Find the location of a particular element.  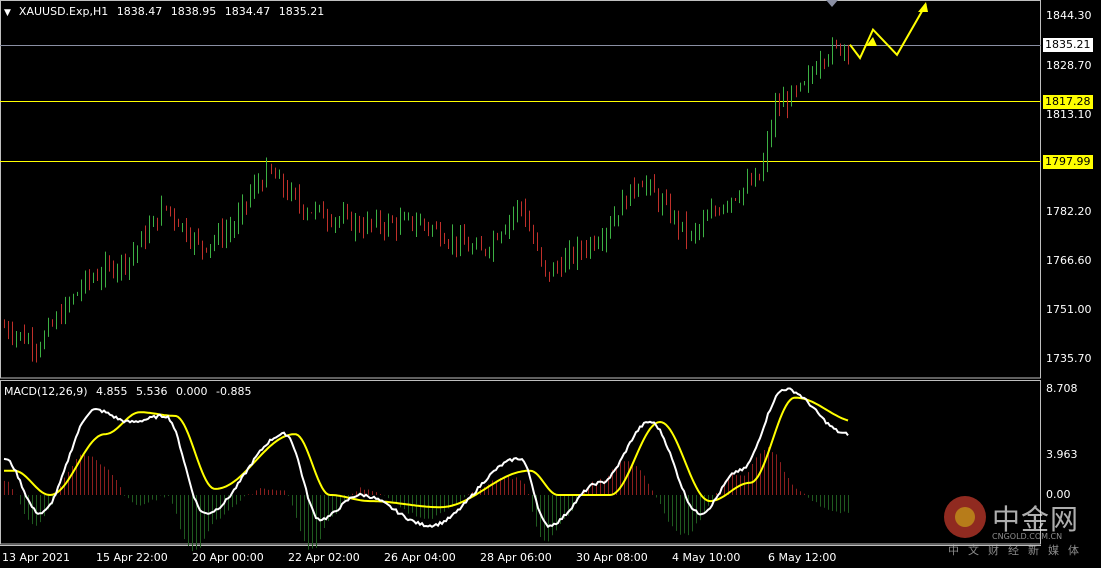

symbol-label: XAUUSD.Exp,H1 is located at coordinates (63, 11).